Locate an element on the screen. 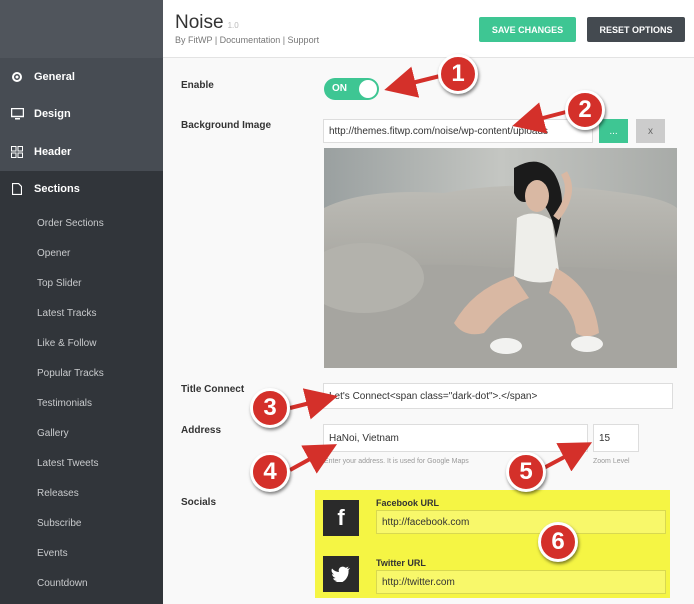  gear-icon is located at coordinates (17, 77).